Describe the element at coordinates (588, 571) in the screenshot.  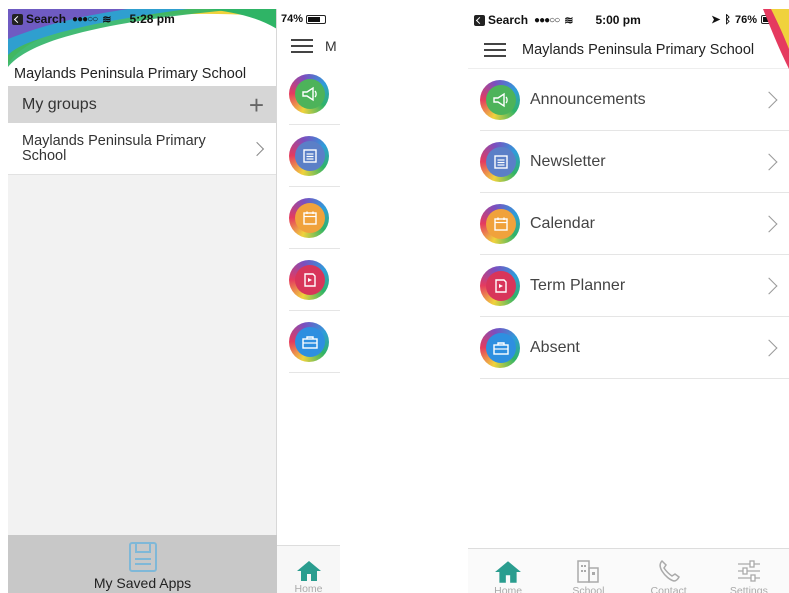
I see `school-icon` at that location.